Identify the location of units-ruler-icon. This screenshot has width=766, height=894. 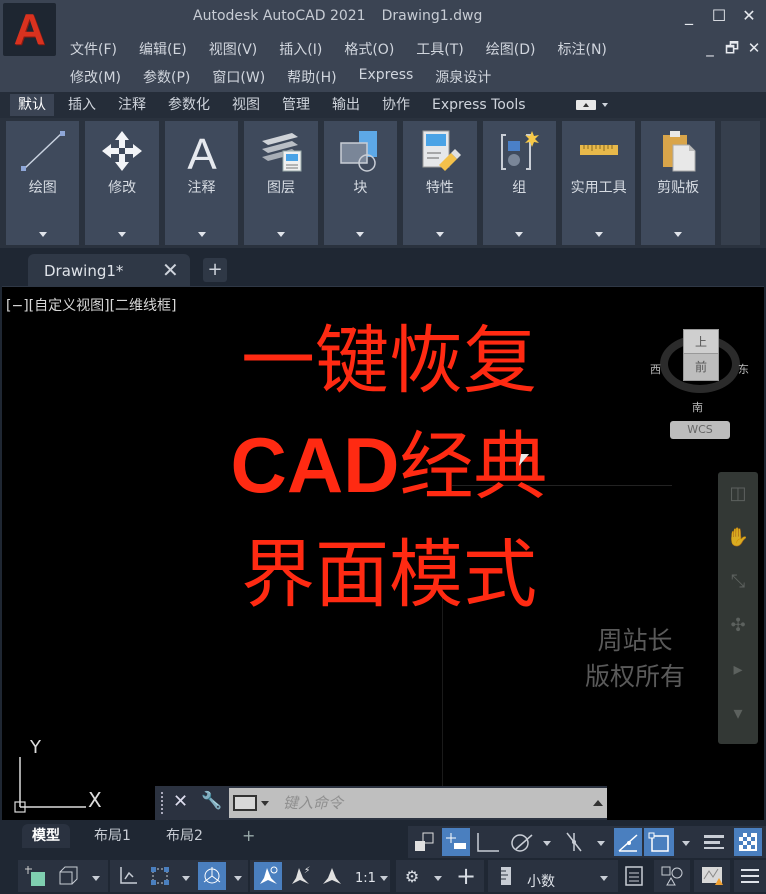
(506, 876).